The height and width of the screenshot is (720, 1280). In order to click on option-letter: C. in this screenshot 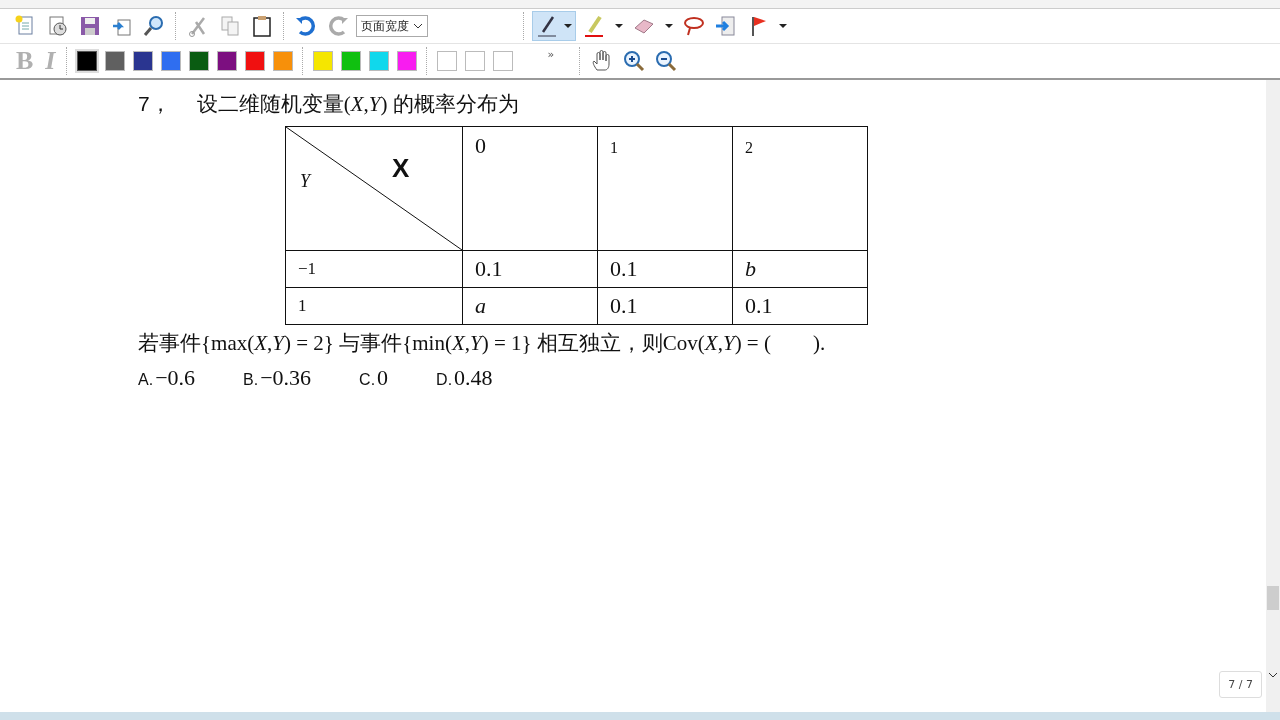, I will do `click(367, 379)`.